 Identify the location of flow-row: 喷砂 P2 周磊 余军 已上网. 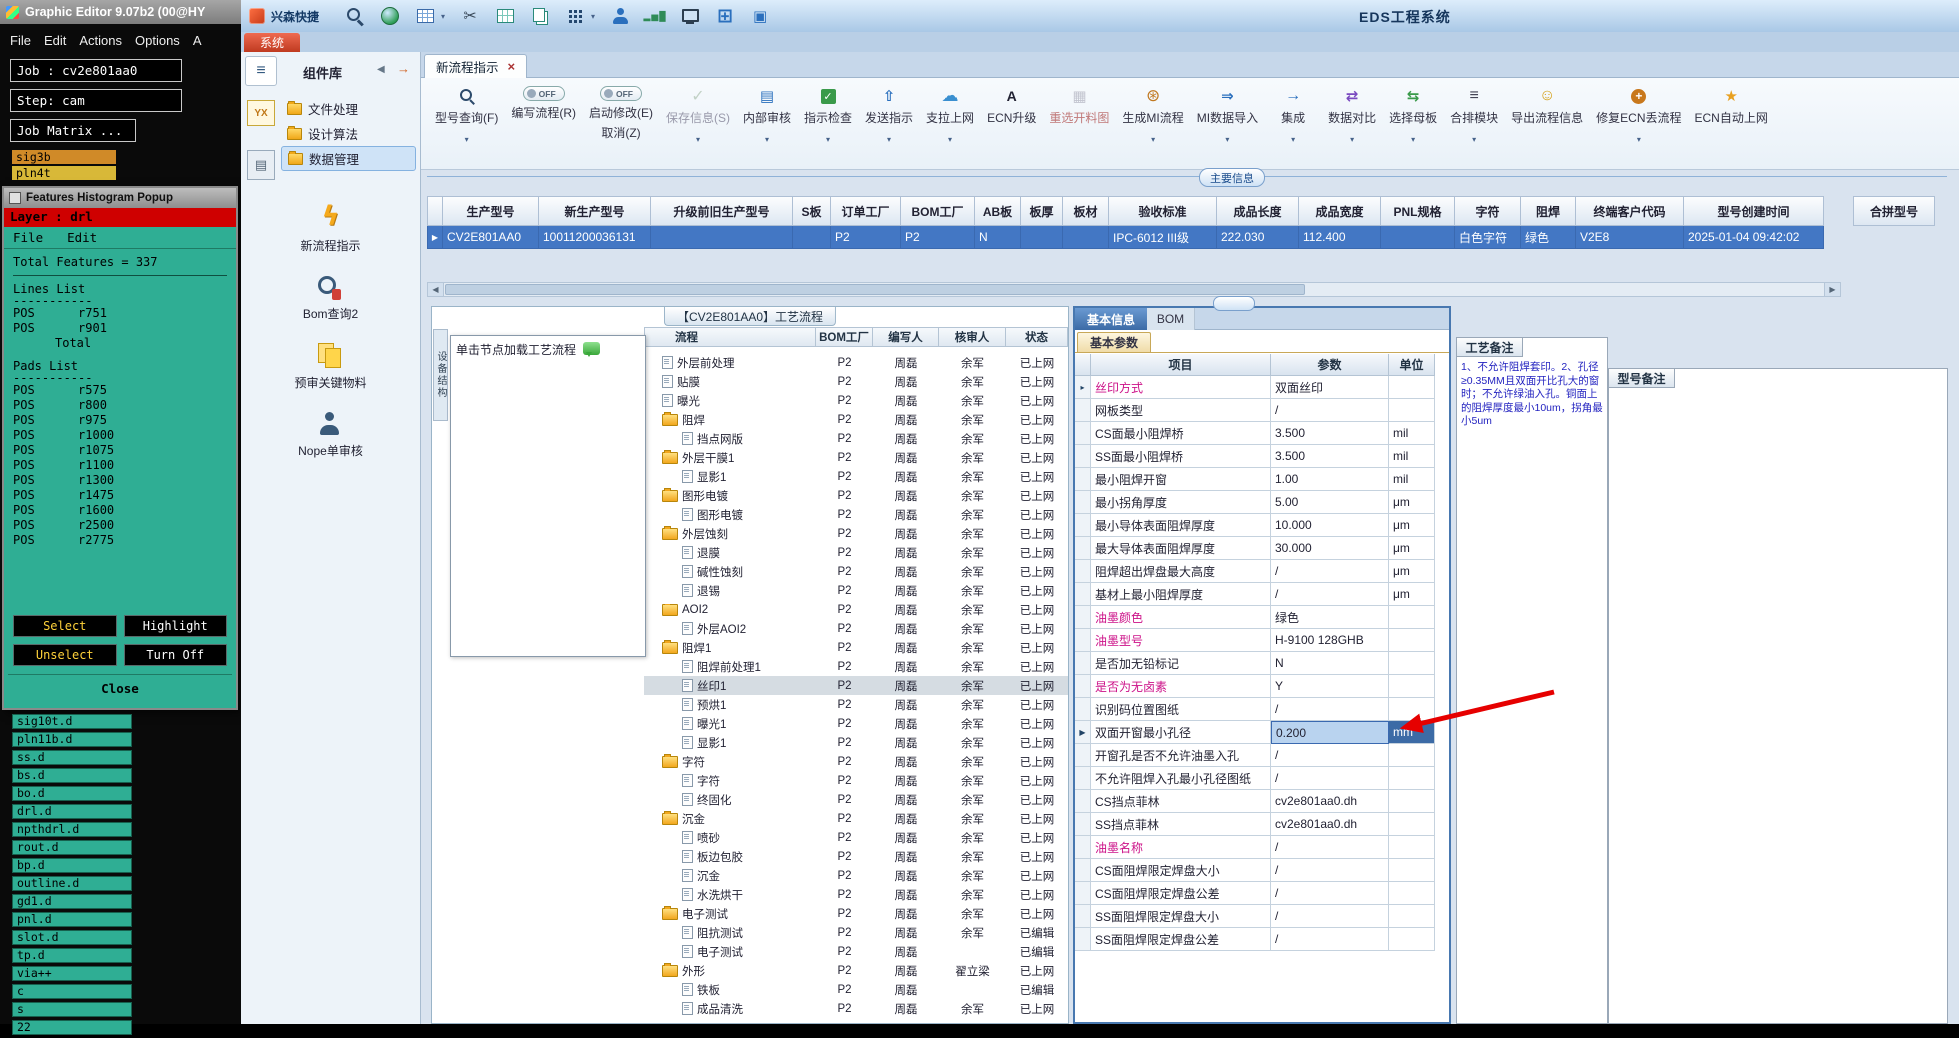
(856, 837).